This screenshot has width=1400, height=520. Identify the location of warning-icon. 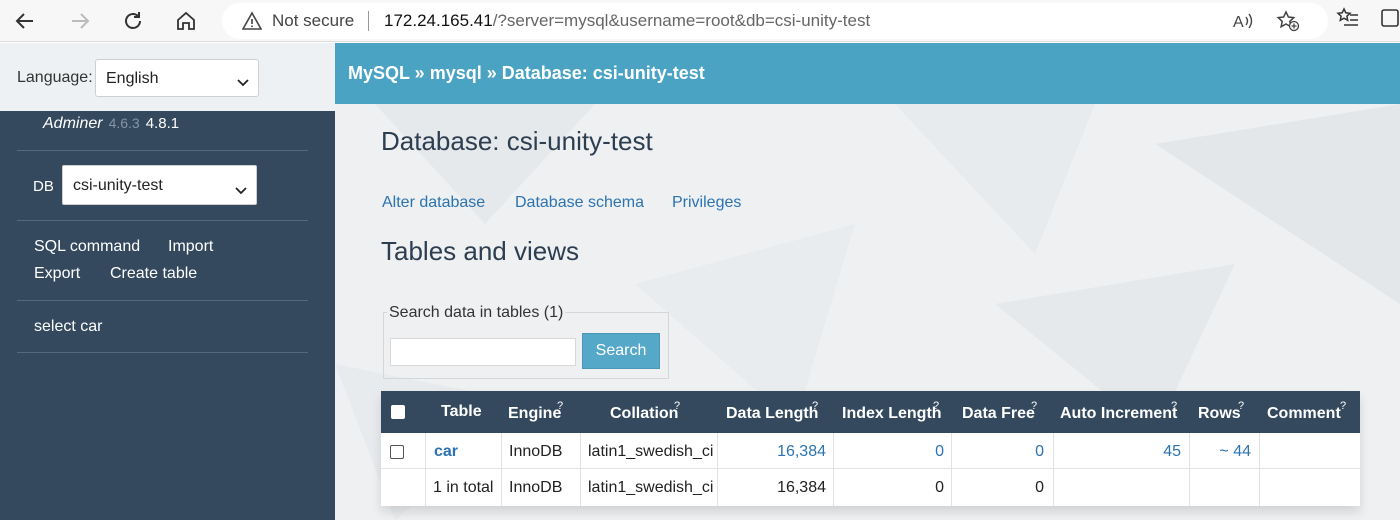
(252, 23).